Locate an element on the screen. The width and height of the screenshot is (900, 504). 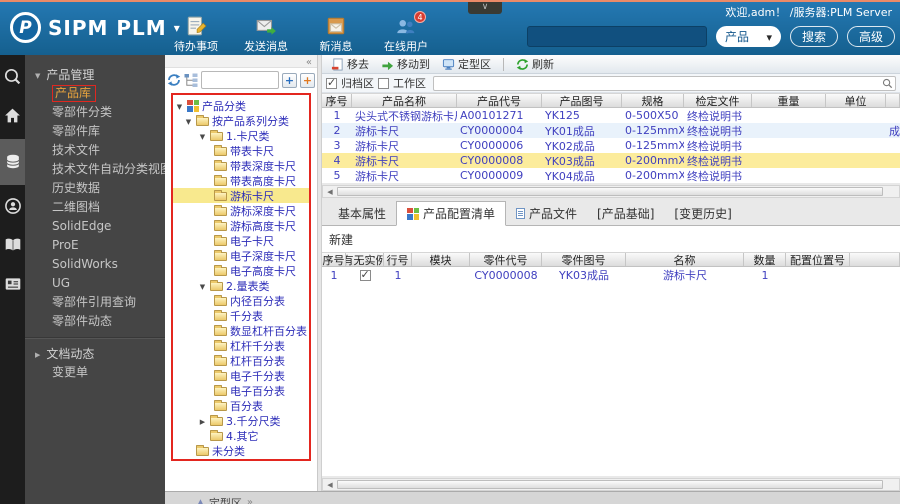
sidebar-item-solidedge: SolidEdge is located at coordinates (95, 226).